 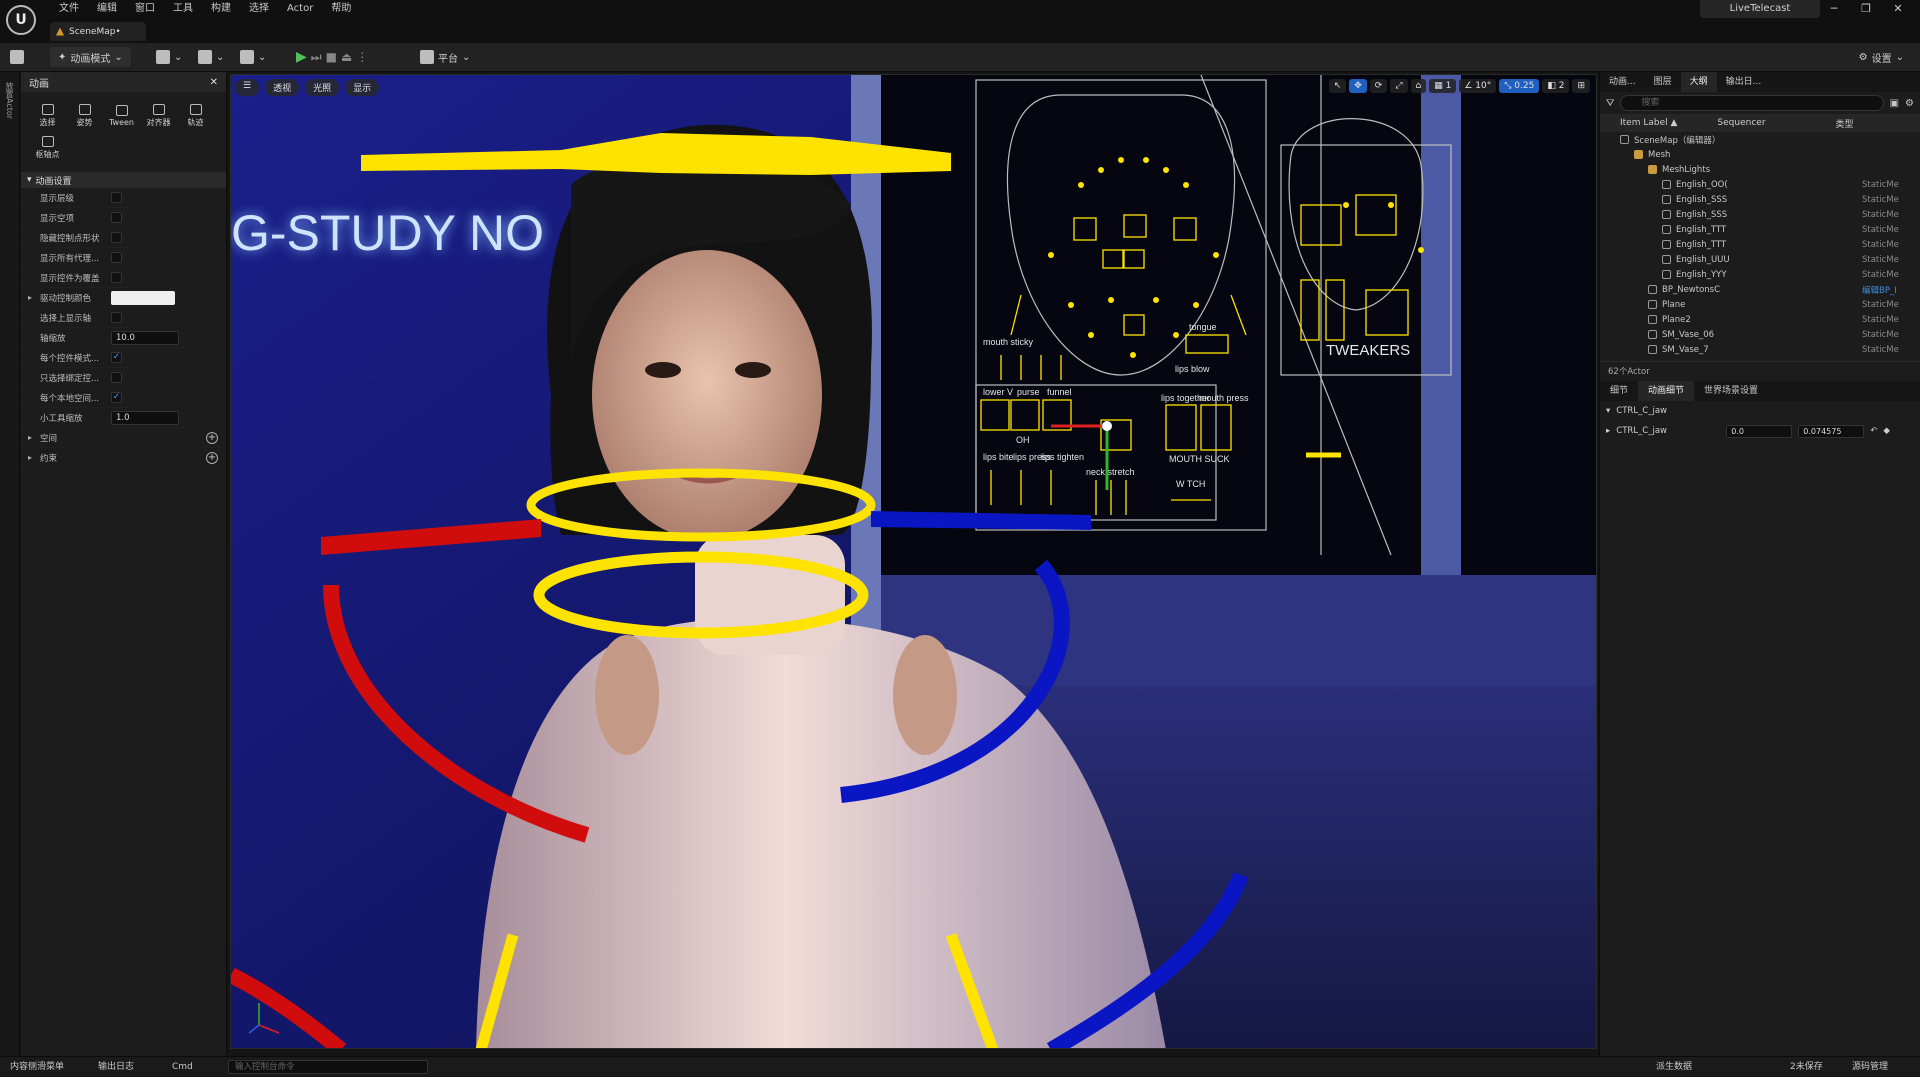 What do you see at coordinates (1399, 86) in the screenshot?
I see `viewport-tool-button: ⤢` at bounding box center [1399, 86].